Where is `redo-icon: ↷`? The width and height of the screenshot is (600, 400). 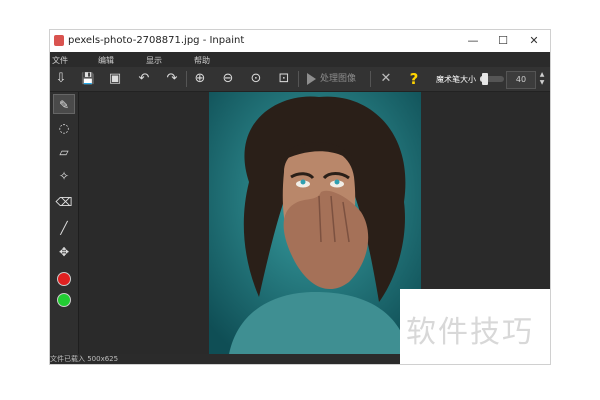 redo-icon: ↷ is located at coordinates (172, 79).